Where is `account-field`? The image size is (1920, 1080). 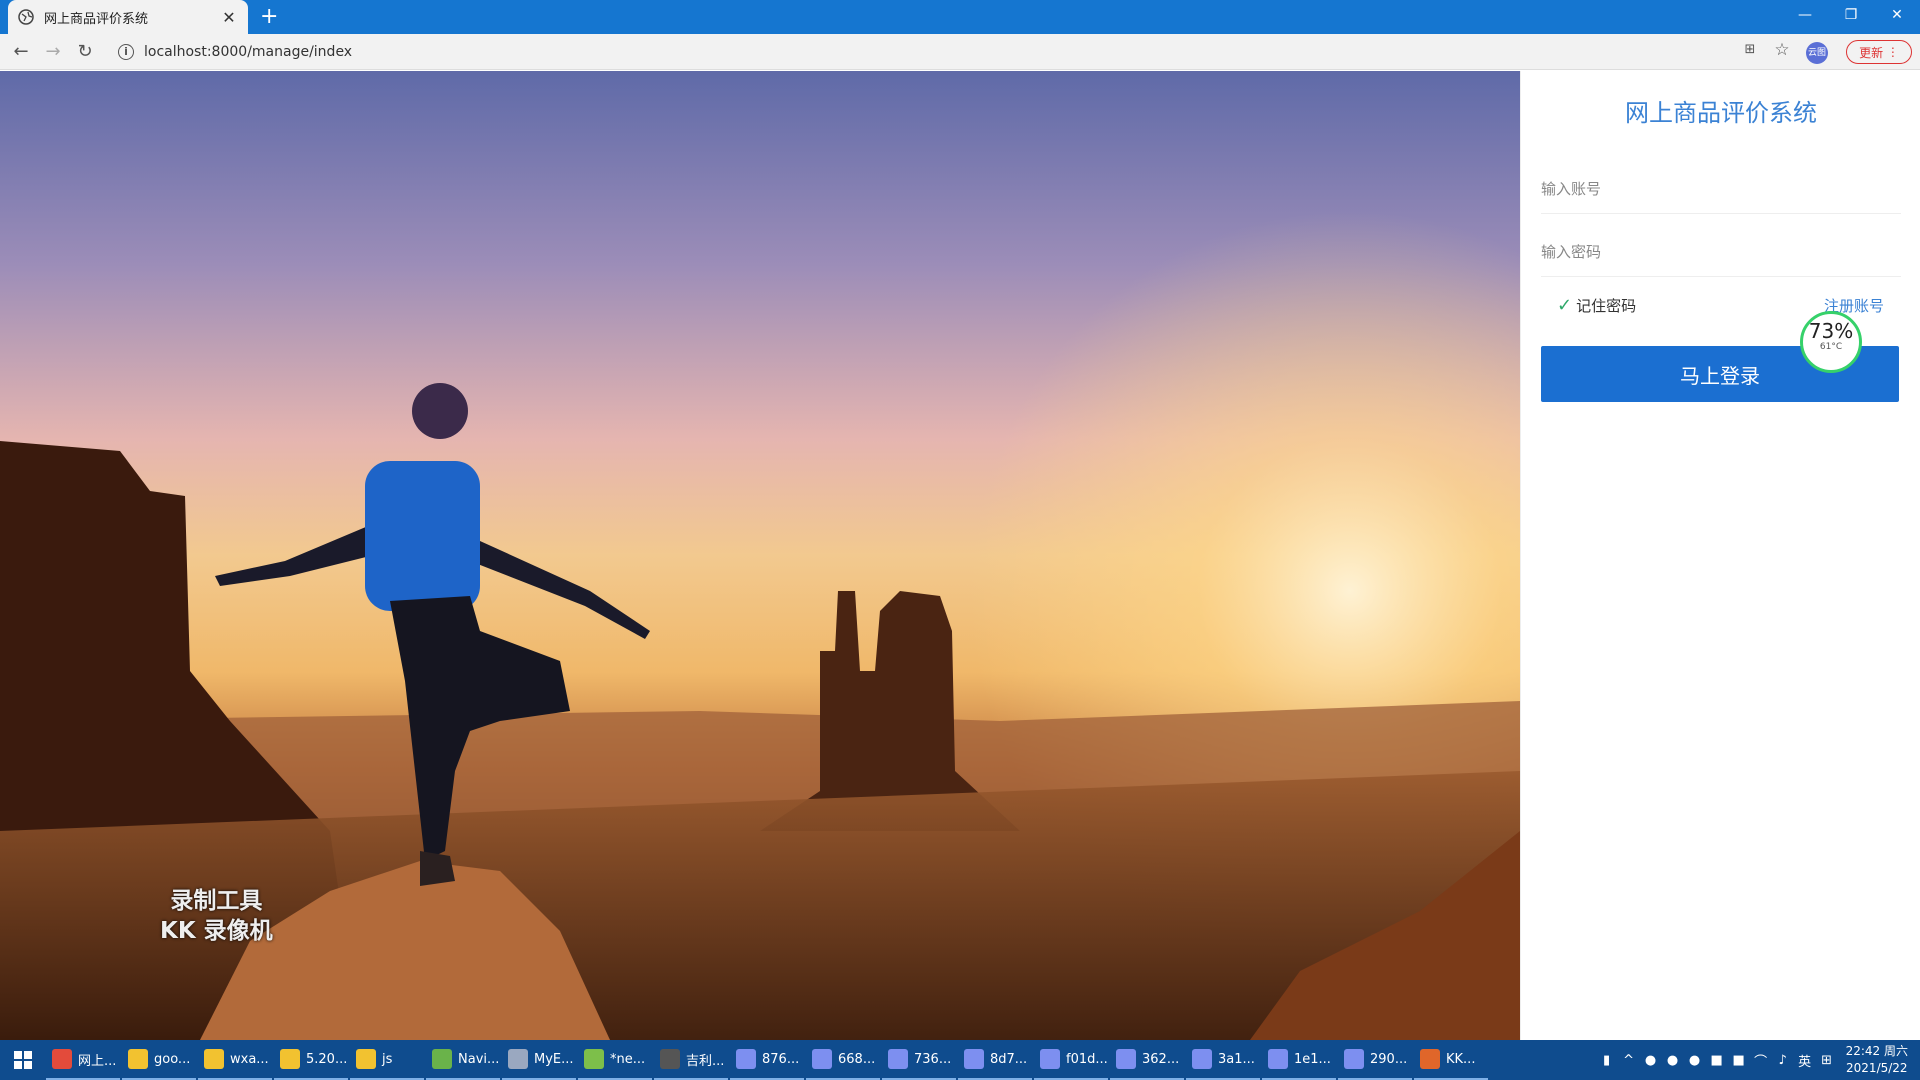 account-field is located at coordinates (1721, 189).